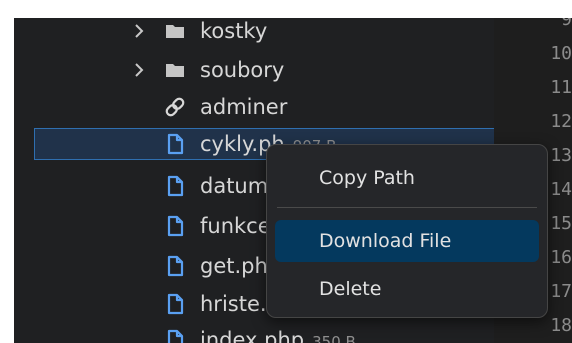 The width and height of the screenshot is (572, 343). I want to click on tree-item-adminer: adminer, so click(254, 109).